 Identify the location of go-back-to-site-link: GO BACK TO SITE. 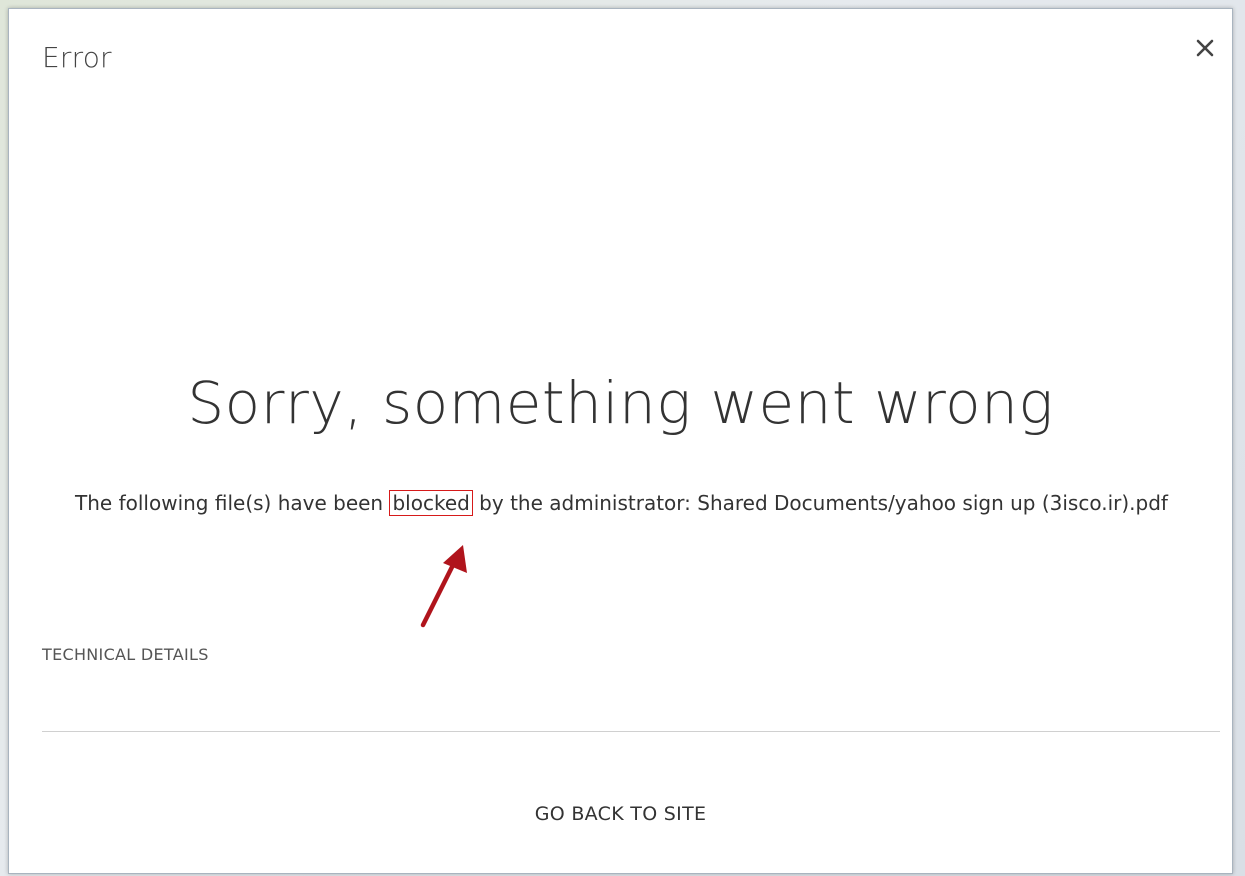
(621, 814).